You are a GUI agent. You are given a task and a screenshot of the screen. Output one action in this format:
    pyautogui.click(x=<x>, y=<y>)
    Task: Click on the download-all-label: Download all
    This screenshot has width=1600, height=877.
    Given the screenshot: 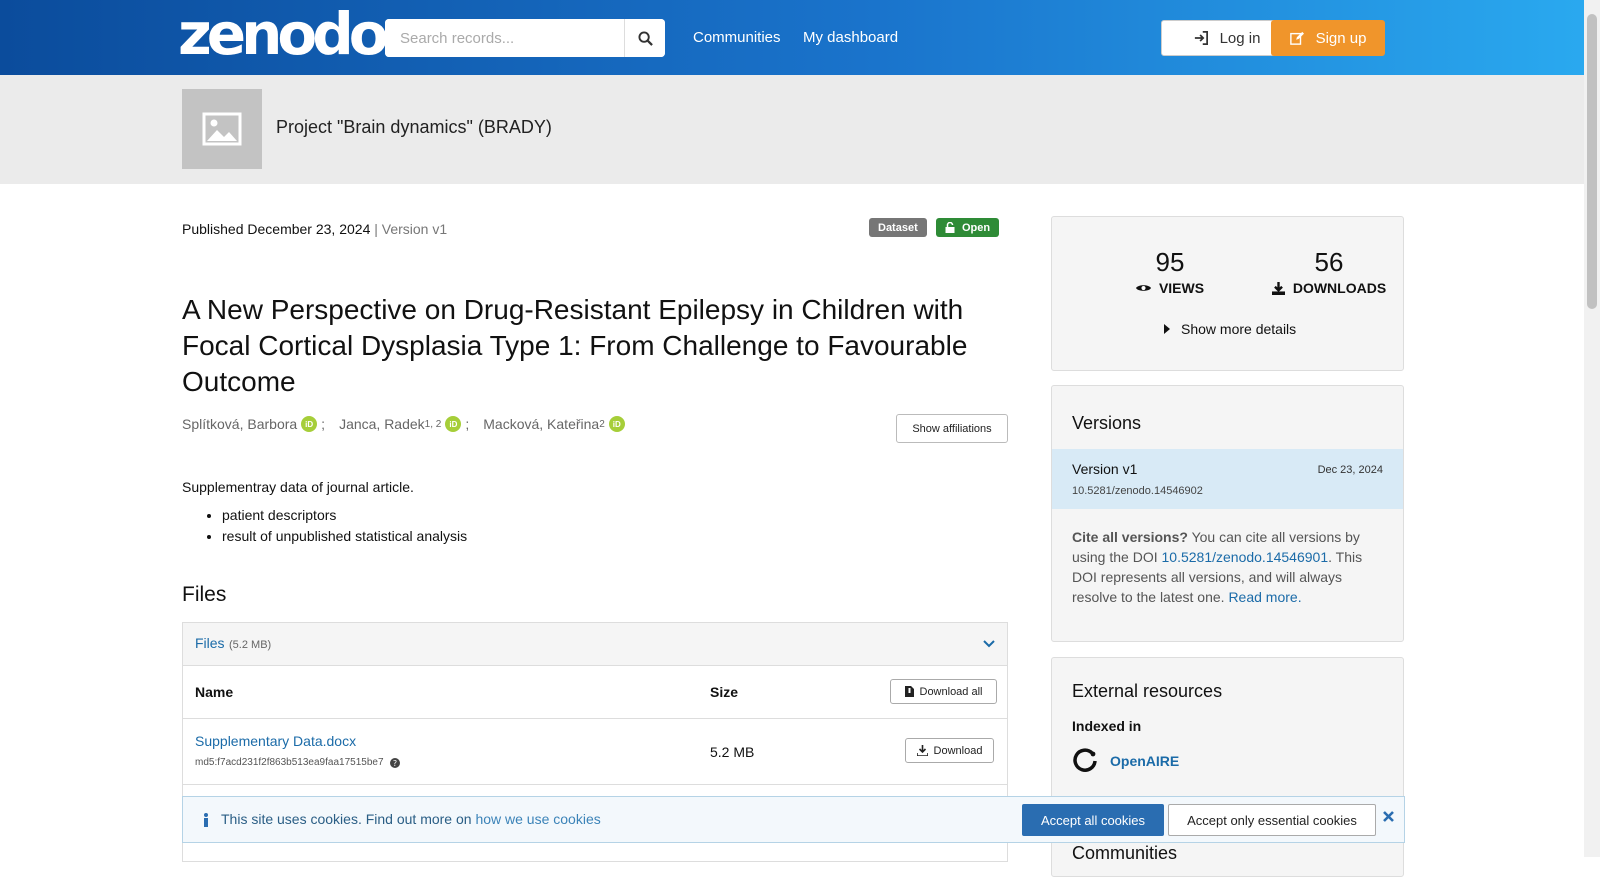 What is the action you would take?
    pyautogui.click(x=951, y=691)
    